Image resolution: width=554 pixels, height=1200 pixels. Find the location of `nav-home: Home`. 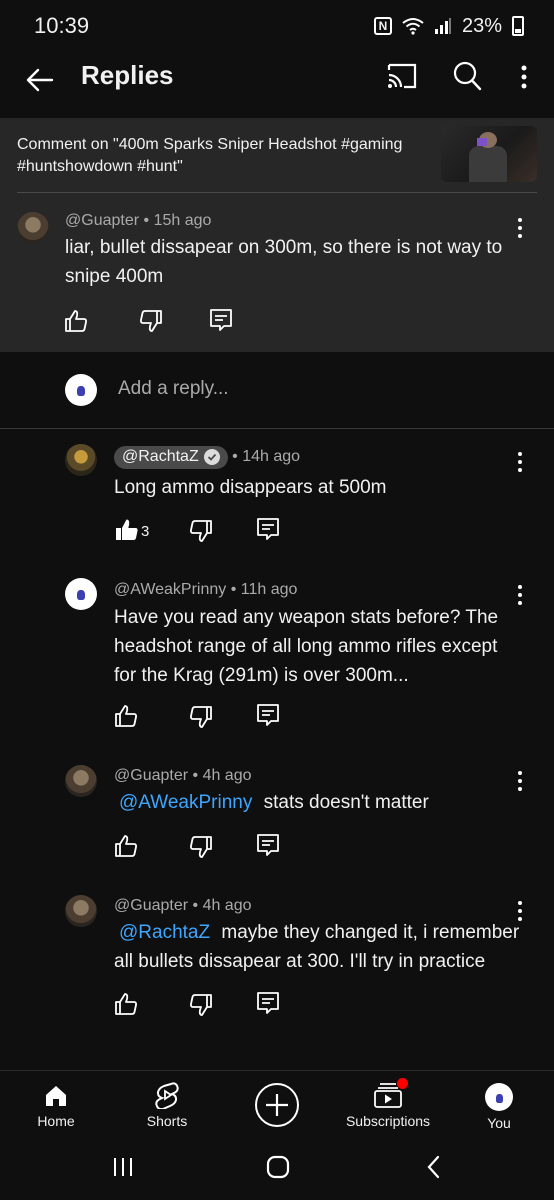

nav-home: Home is located at coordinates (56, 1106).